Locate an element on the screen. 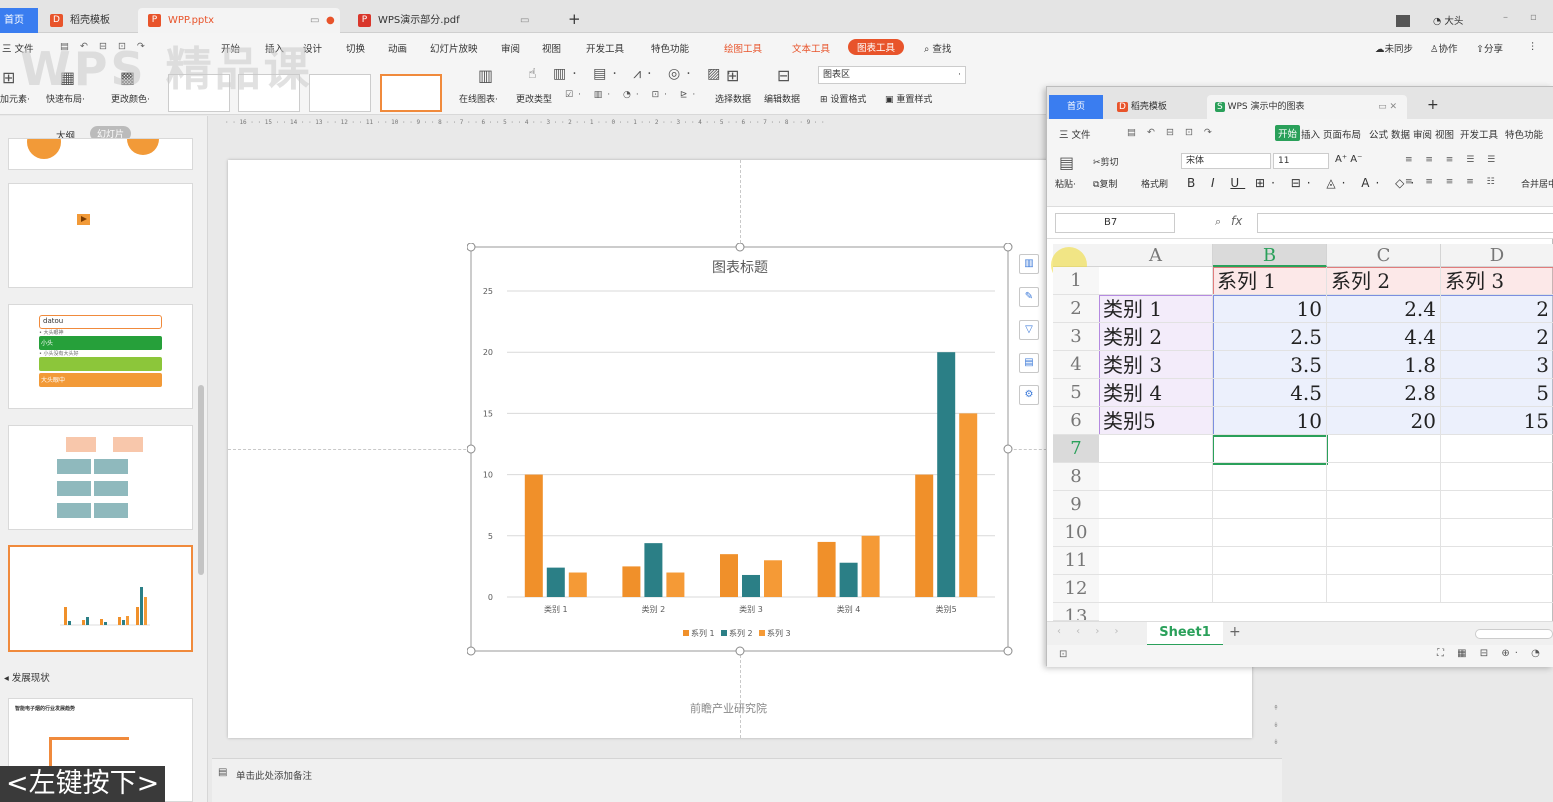 Image resolution: width=1553 pixels, height=802 pixels. ss-tab-docer: D 稻壳模板 is located at coordinates (1139, 107).